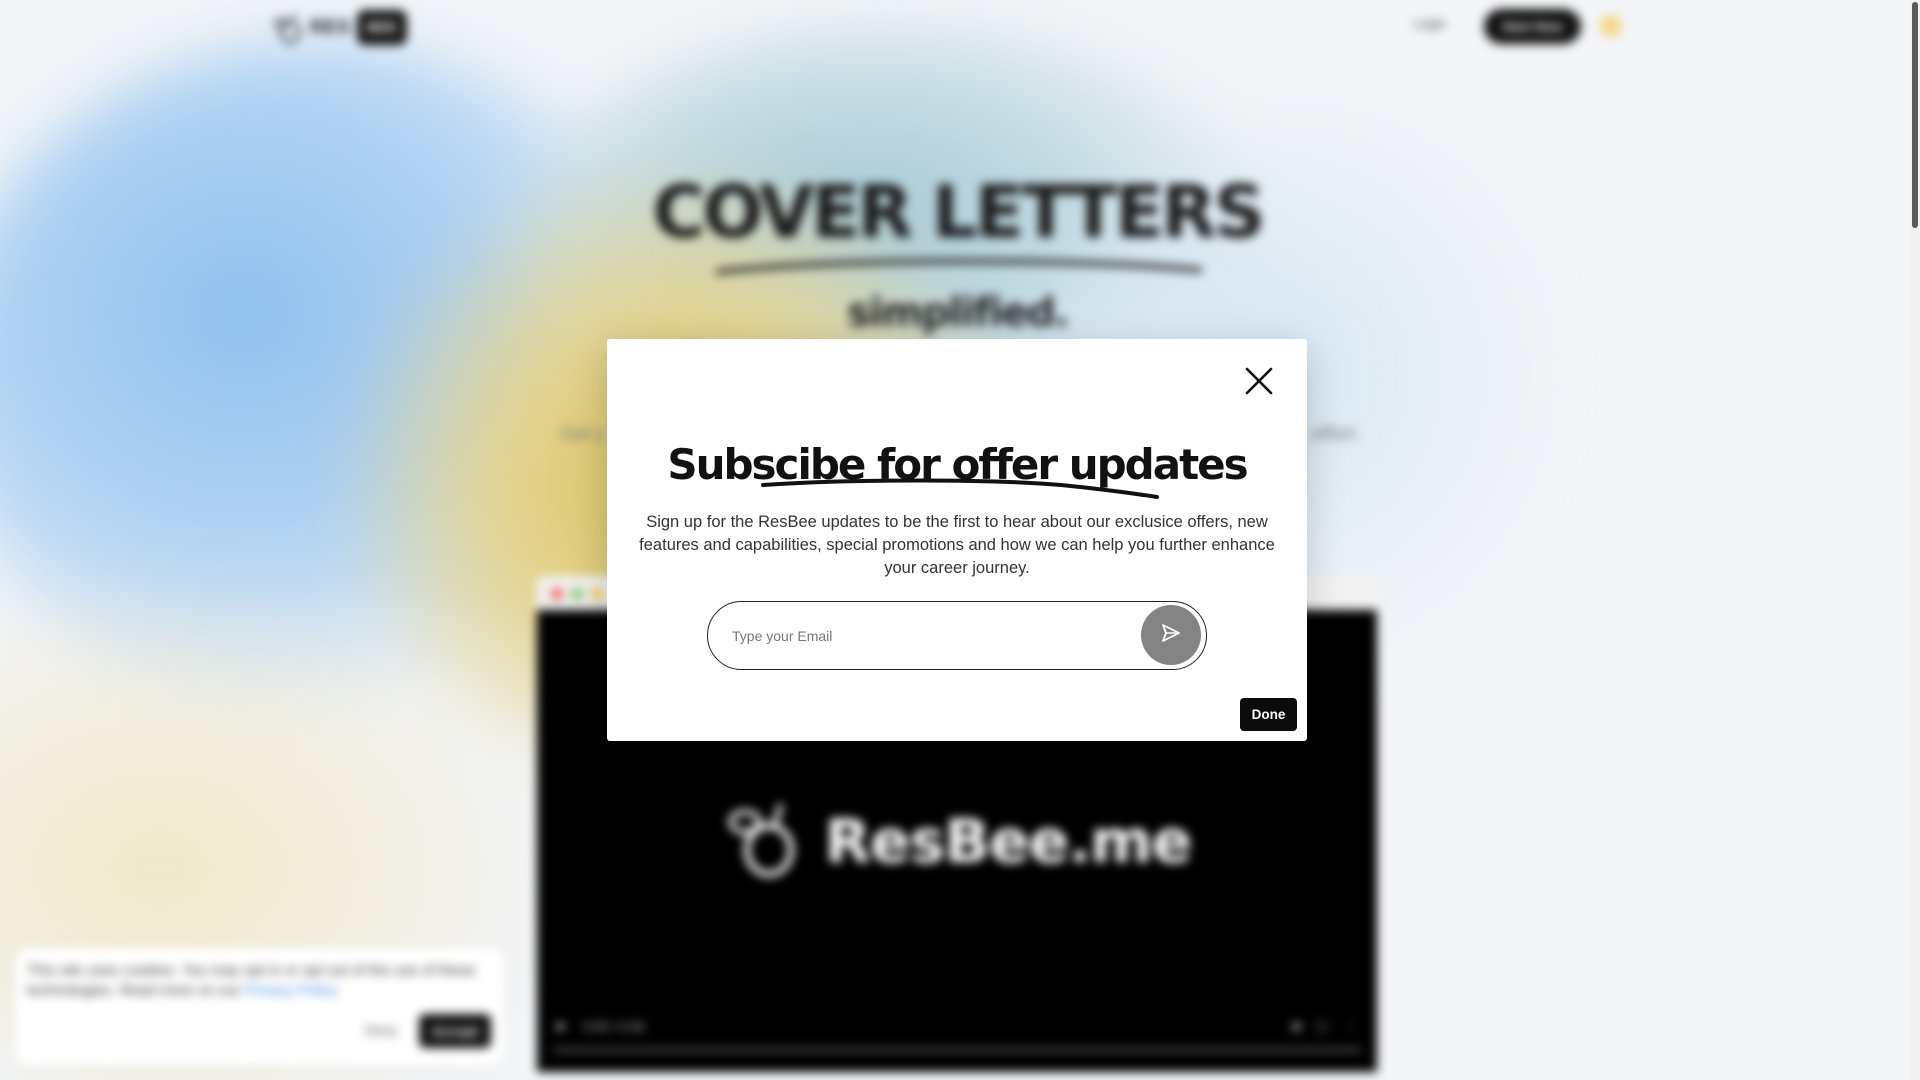 The height and width of the screenshot is (1080, 1920). I want to click on privacy-policy-link: Privacy Policy, so click(291, 990).